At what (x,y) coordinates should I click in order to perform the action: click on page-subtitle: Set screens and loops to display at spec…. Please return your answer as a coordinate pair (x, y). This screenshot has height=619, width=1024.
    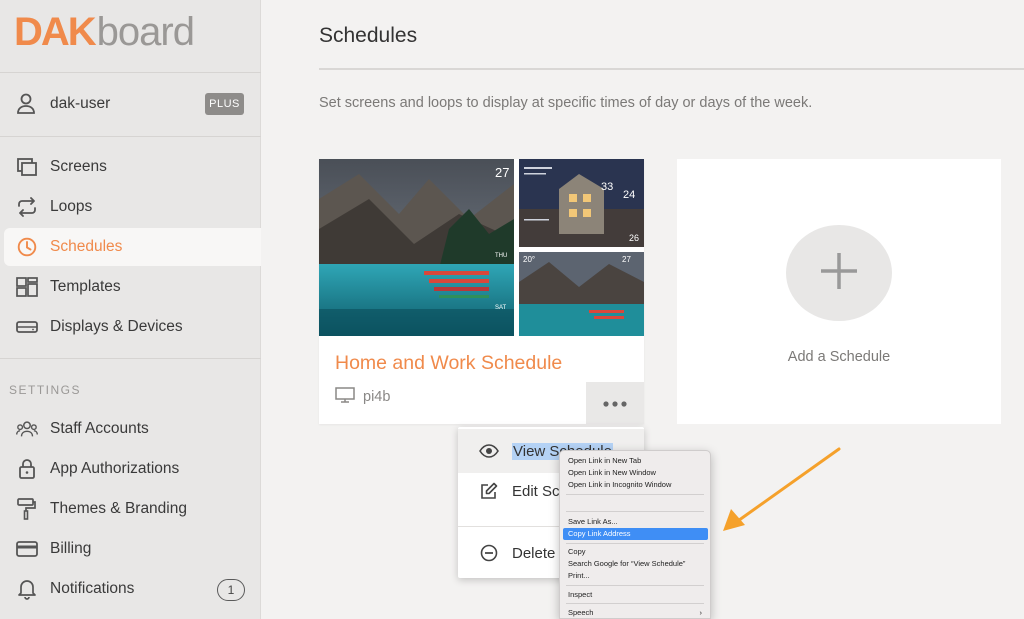
    Looking at the image, I should click on (566, 103).